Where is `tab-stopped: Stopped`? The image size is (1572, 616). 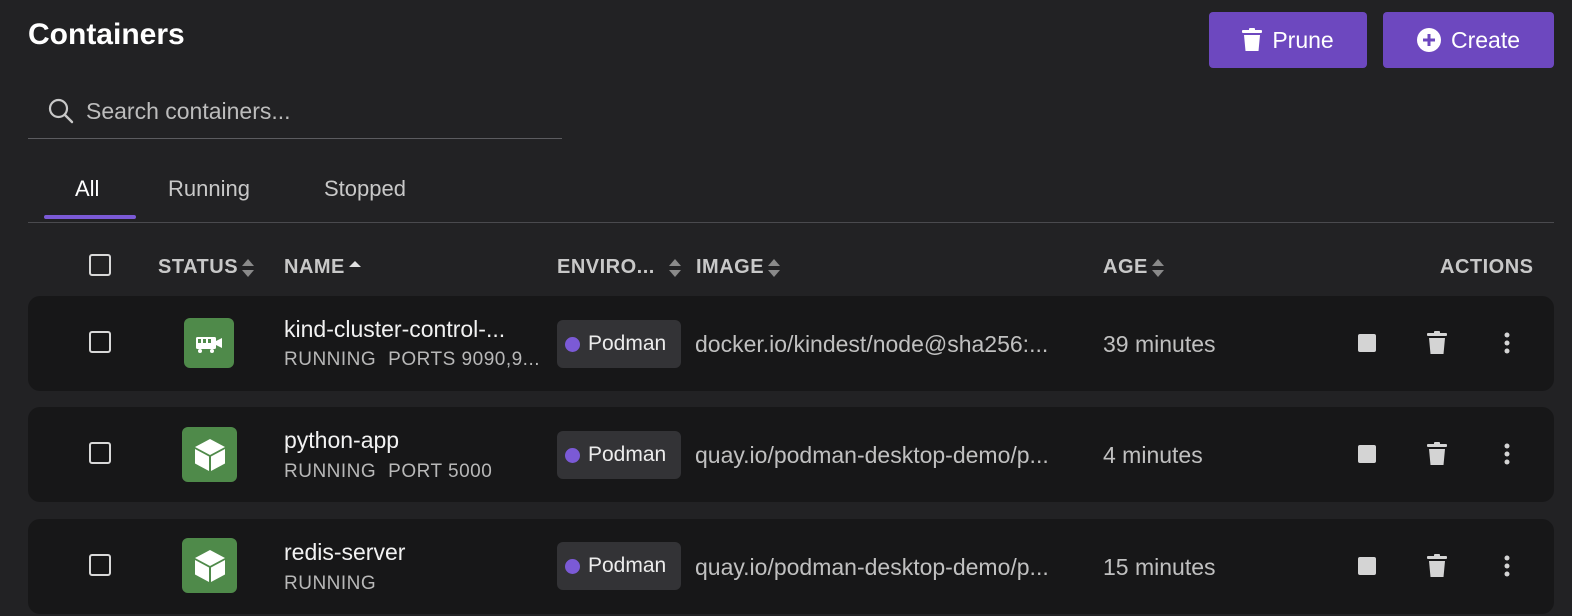
tab-stopped: Stopped is located at coordinates (365, 189).